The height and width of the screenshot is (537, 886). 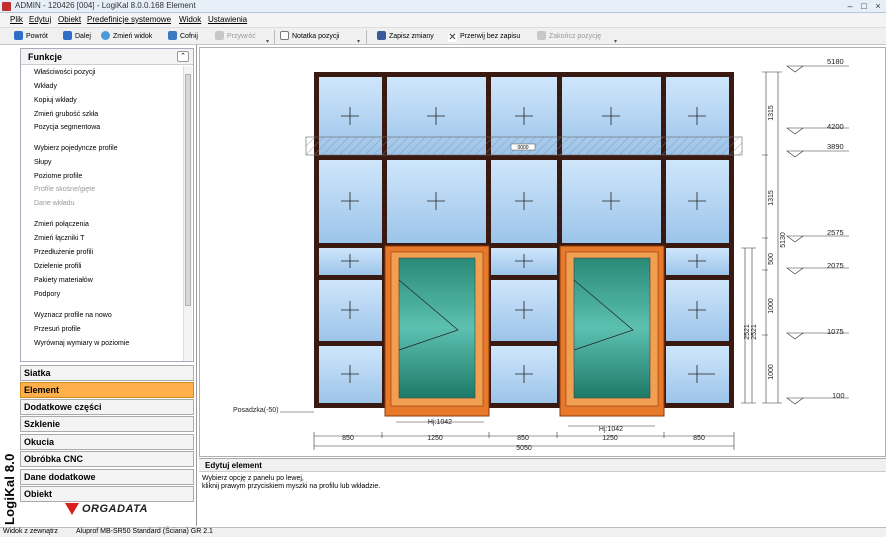 What do you see at coordinates (67, 35) in the screenshot?
I see `arrow-right-icon` at bounding box center [67, 35].